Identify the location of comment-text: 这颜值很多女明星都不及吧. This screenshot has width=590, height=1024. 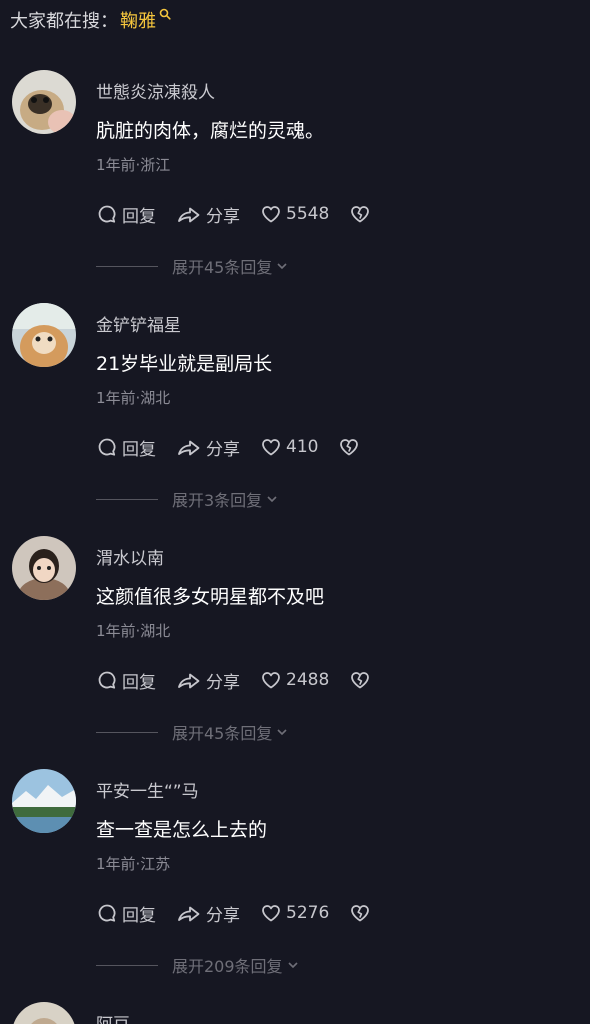
(210, 597).